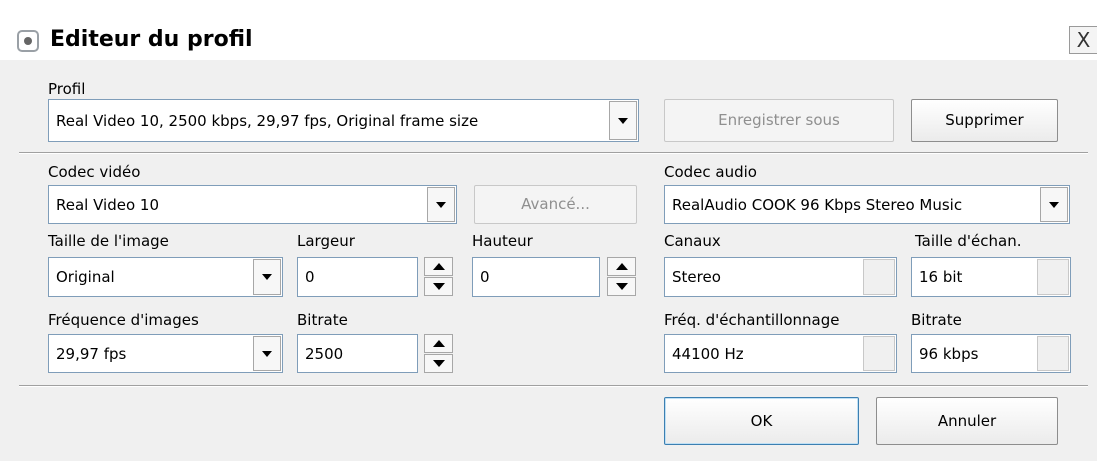  What do you see at coordinates (357, 353) in the screenshot?
I see `video-bitrate-input: 2500` at bounding box center [357, 353].